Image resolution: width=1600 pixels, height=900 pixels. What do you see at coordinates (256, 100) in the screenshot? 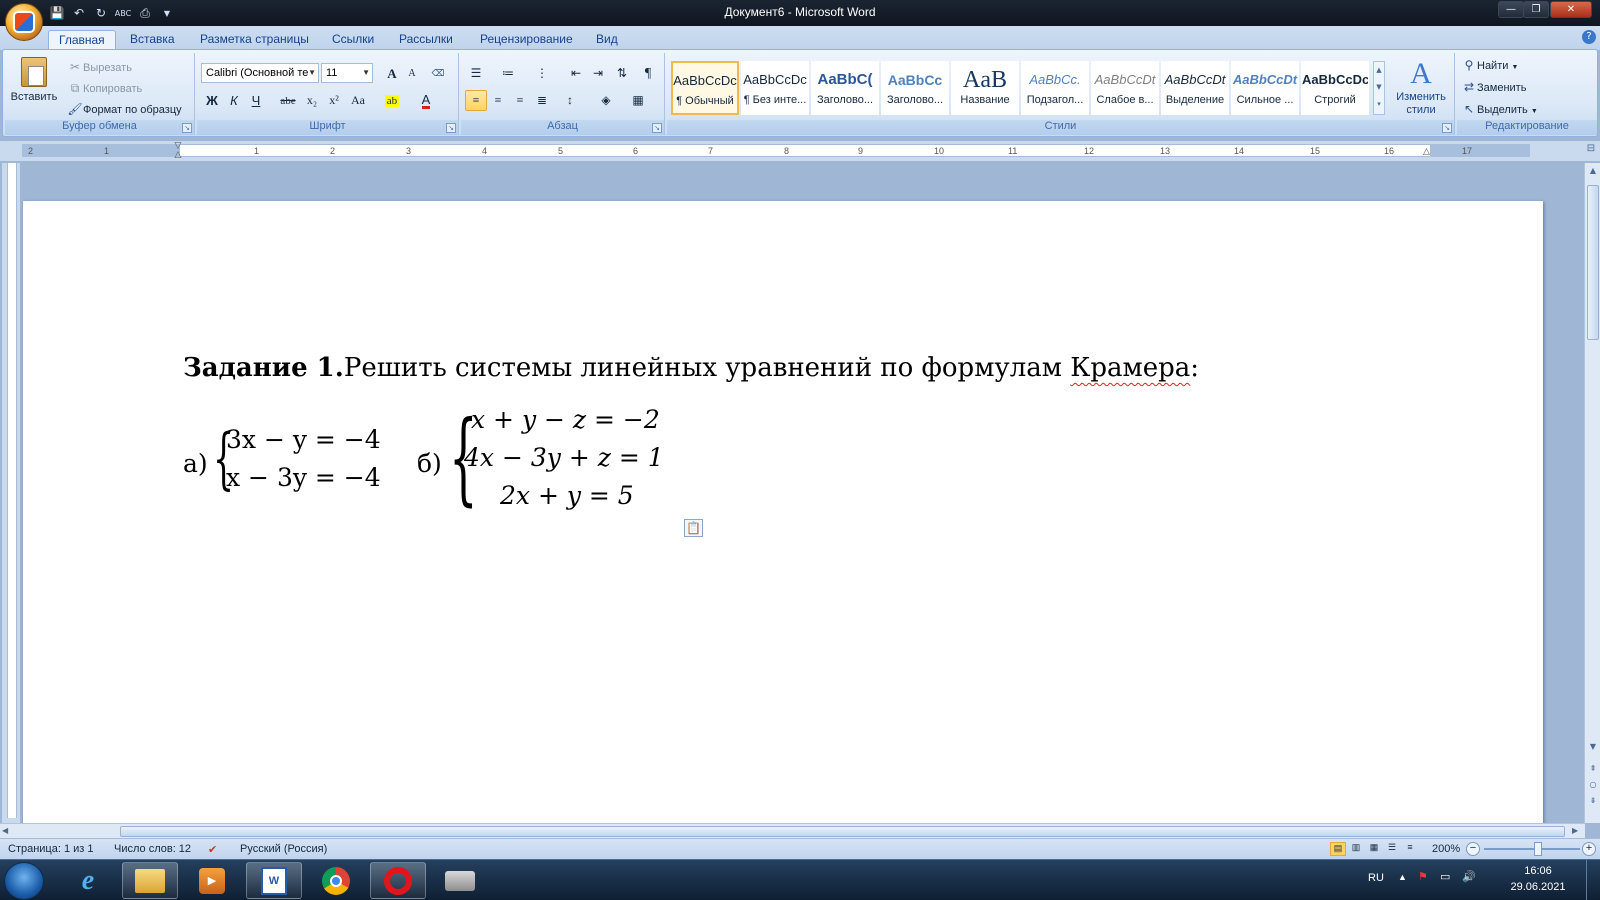
I see `underline-button: Ч` at bounding box center [256, 100].